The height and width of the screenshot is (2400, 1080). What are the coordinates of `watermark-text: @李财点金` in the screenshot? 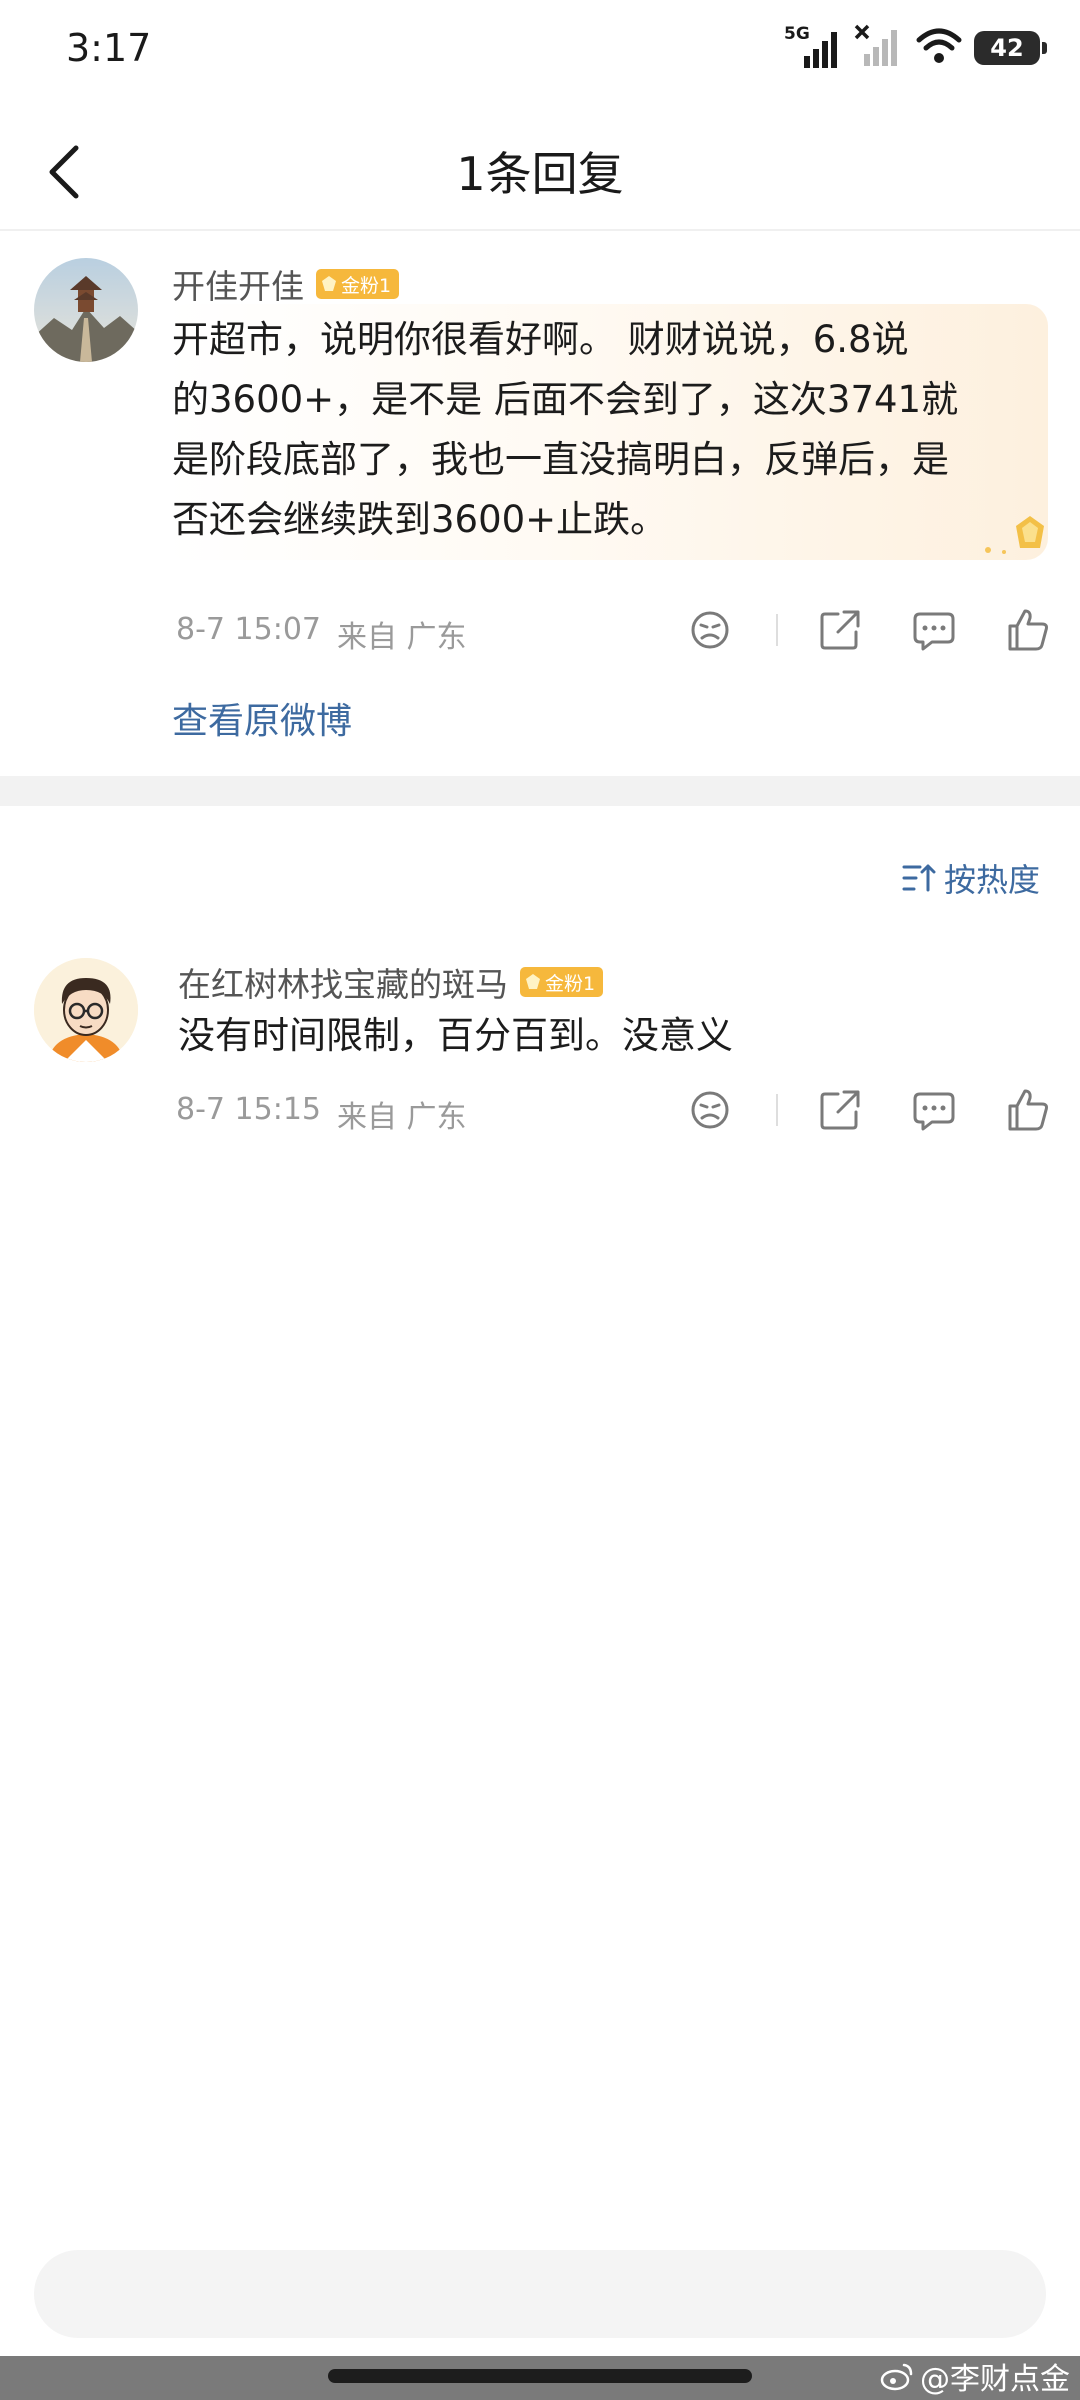 It's located at (995, 2379).